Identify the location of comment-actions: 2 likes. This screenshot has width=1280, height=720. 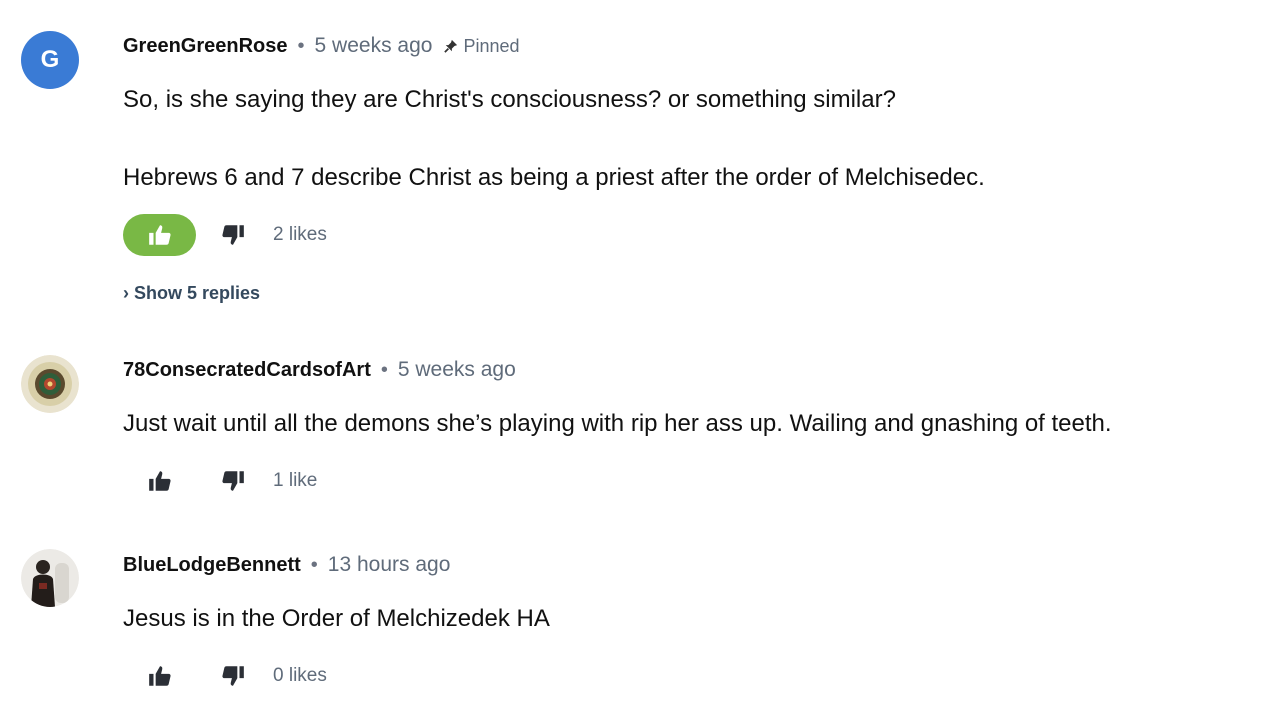
(225, 235).